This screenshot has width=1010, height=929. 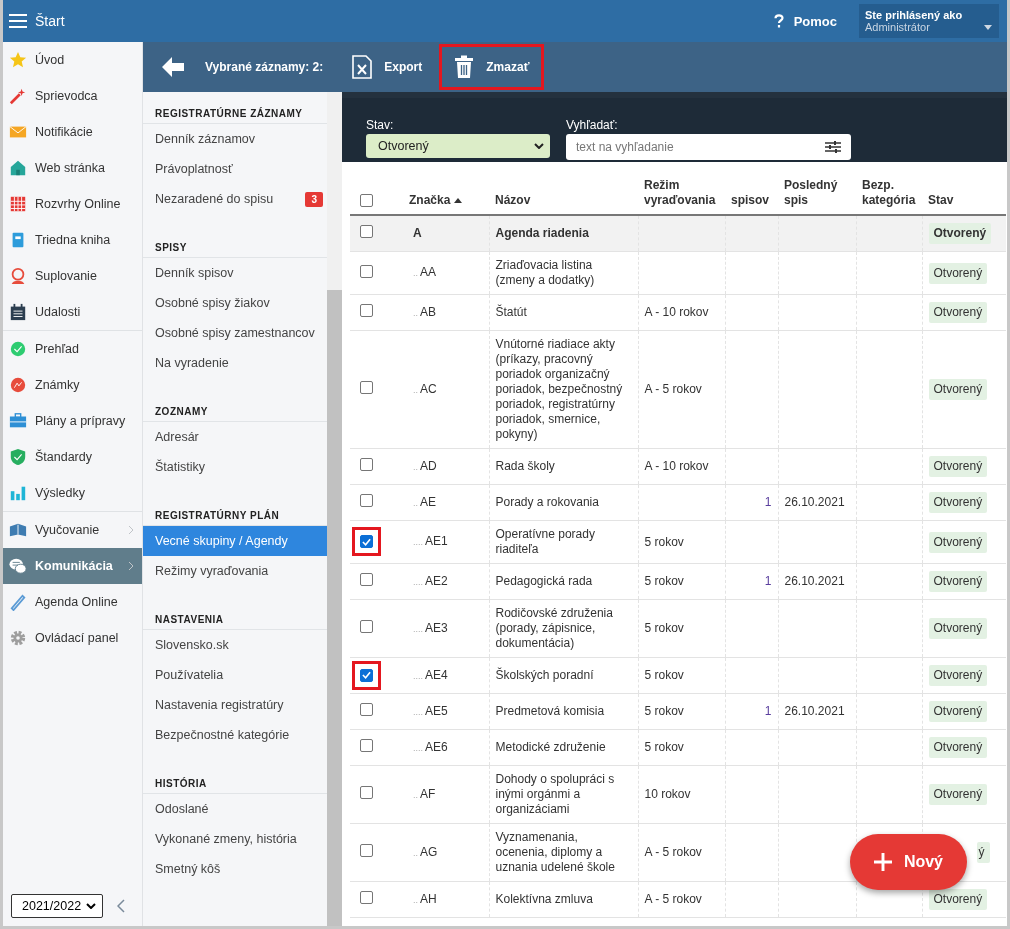 What do you see at coordinates (50, 21) in the screenshot?
I see `app-title: Štart` at bounding box center [50, 21].